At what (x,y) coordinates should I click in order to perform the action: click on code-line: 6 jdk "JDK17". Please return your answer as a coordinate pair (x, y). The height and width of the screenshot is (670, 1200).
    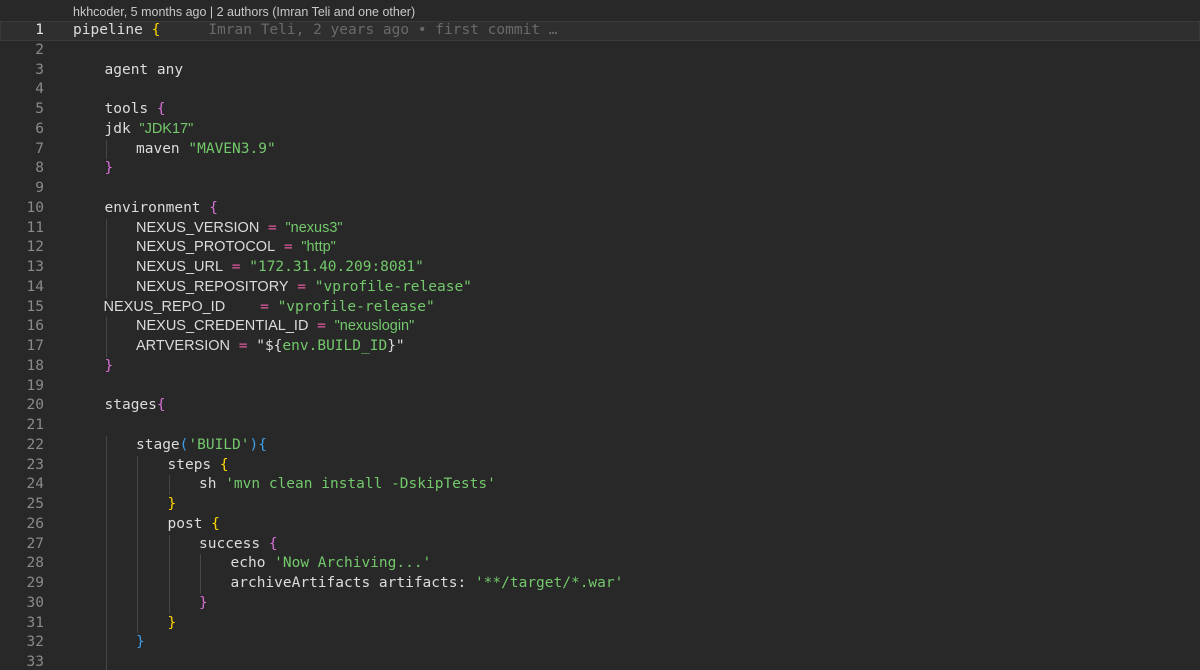
    Looking at the image, I should click on (600, 130).